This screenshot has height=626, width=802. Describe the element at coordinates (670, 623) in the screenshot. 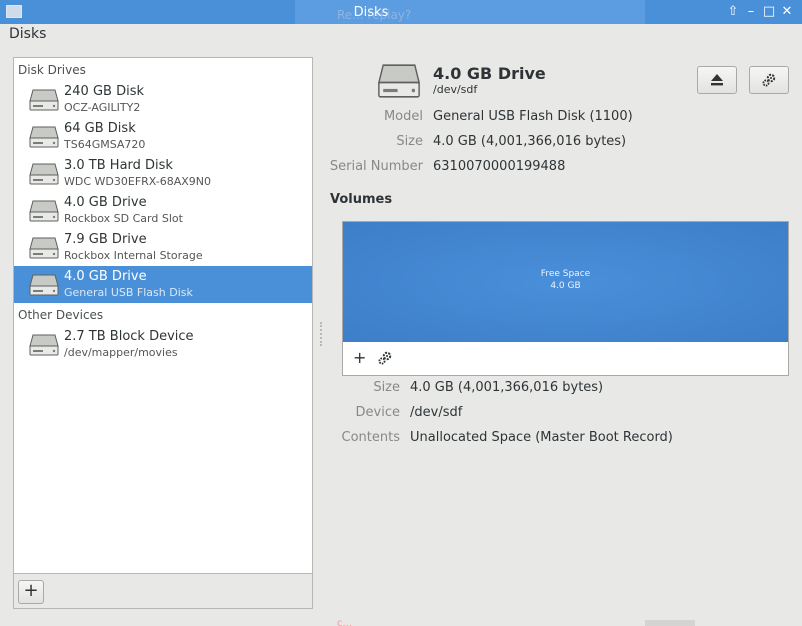

I see `background-window-edge` at that location.